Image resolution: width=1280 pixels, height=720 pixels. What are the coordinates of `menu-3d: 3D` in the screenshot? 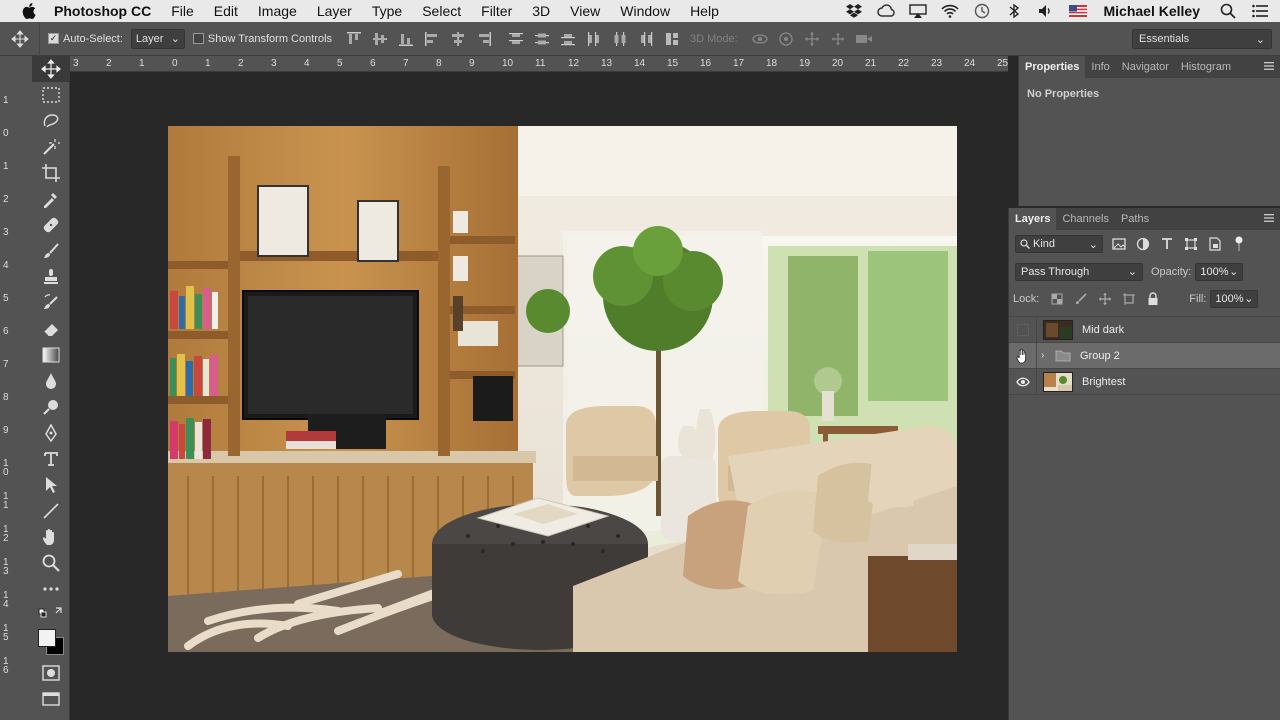 It's located at (541, 11).